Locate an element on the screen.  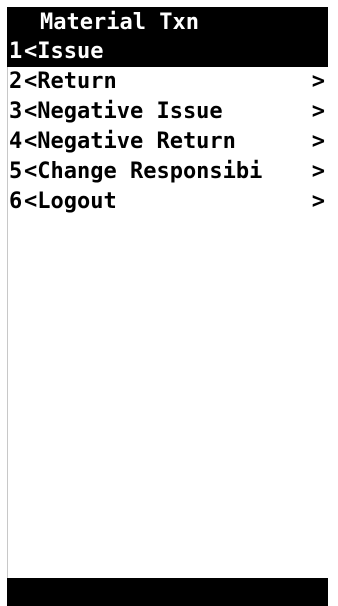
menu-item-key: 4 is located at coordinates (16, 141).